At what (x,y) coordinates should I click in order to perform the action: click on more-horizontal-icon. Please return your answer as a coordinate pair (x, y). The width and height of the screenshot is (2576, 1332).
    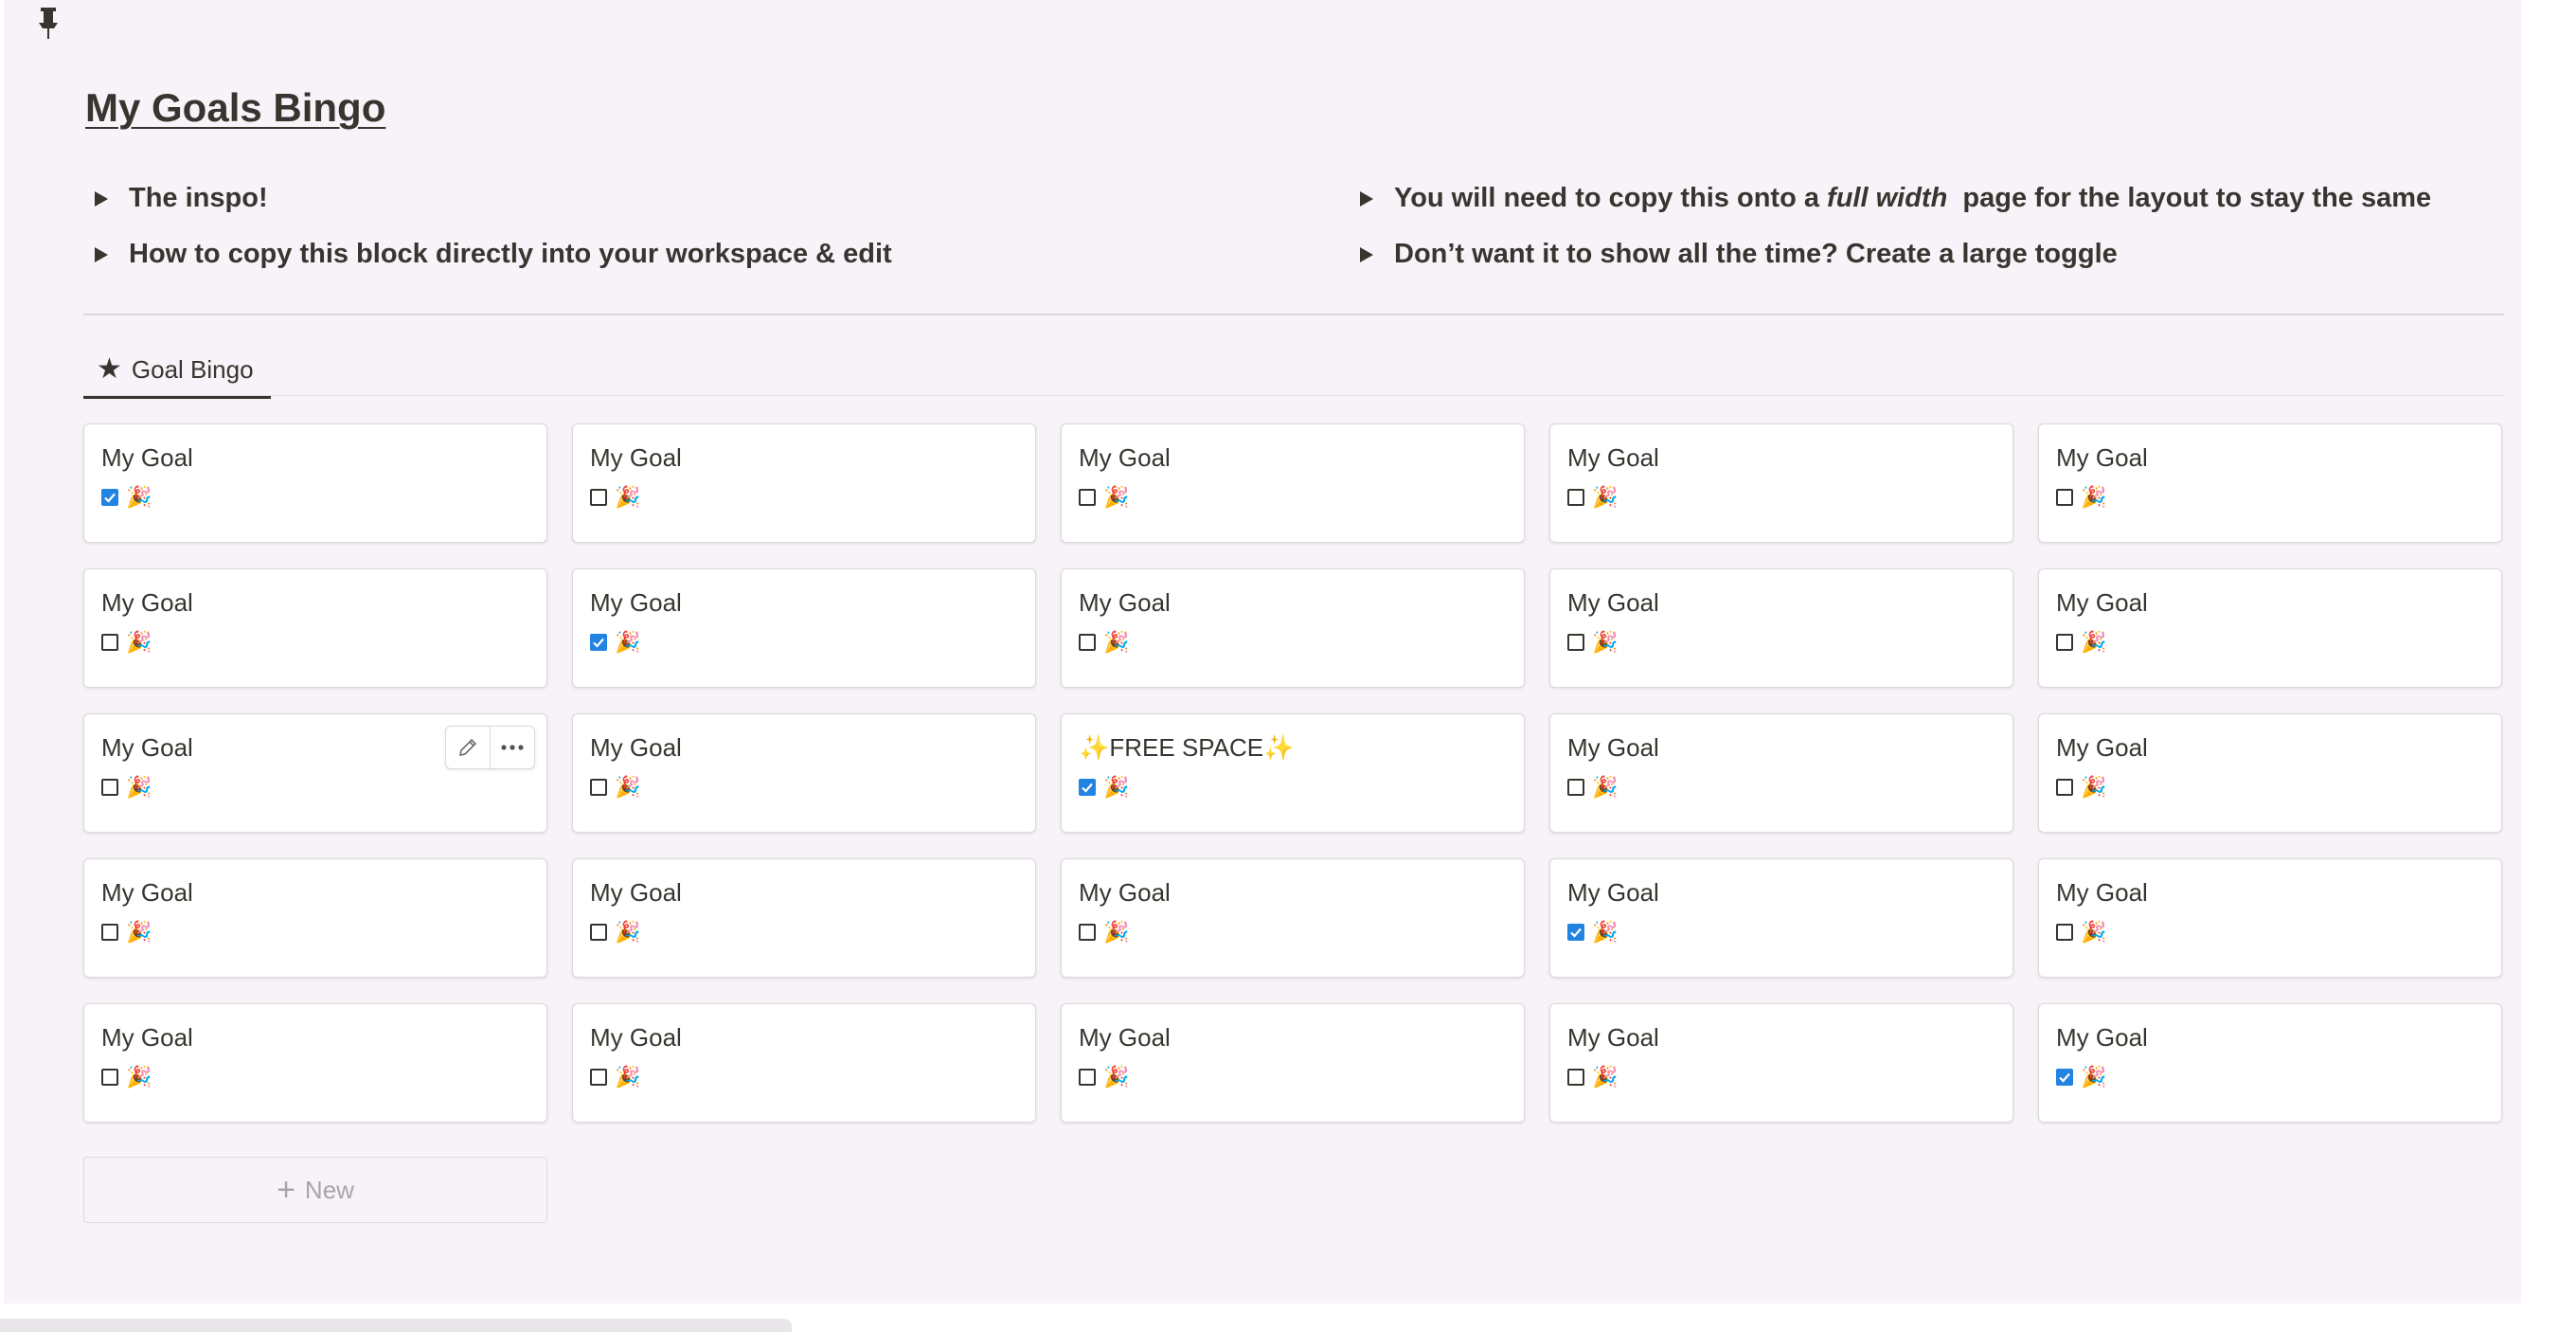
    Looking at the image, I should click on (512, 747).